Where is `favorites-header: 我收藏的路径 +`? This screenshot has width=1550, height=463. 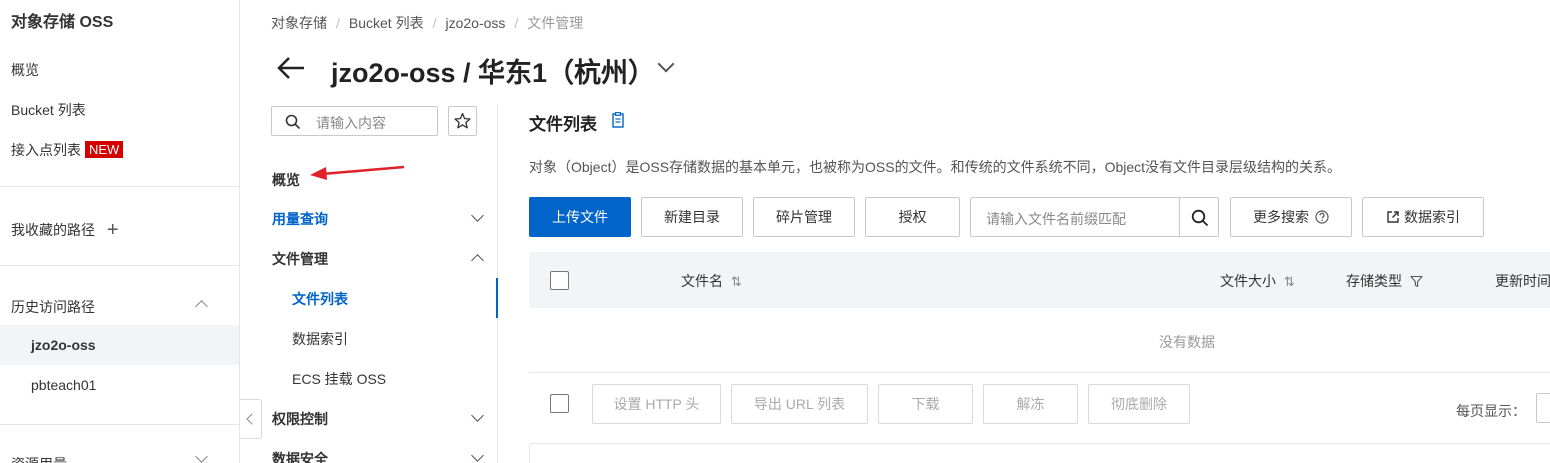
favorites-header: 我收藏的路径 + is located at coordinates (65, 230).